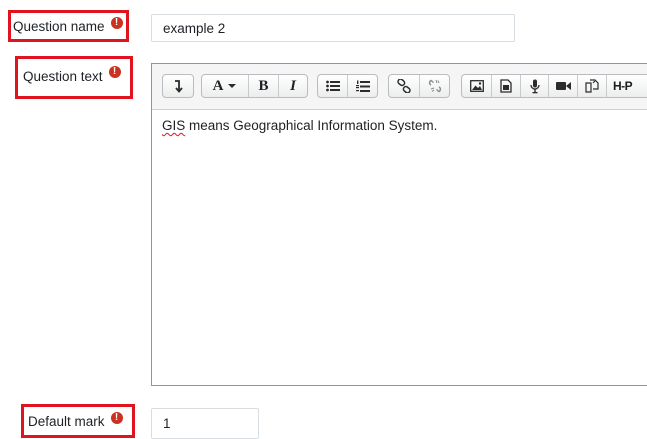 The image size is (647, 439). I want to click on record-audio-button, so click(535, 86).